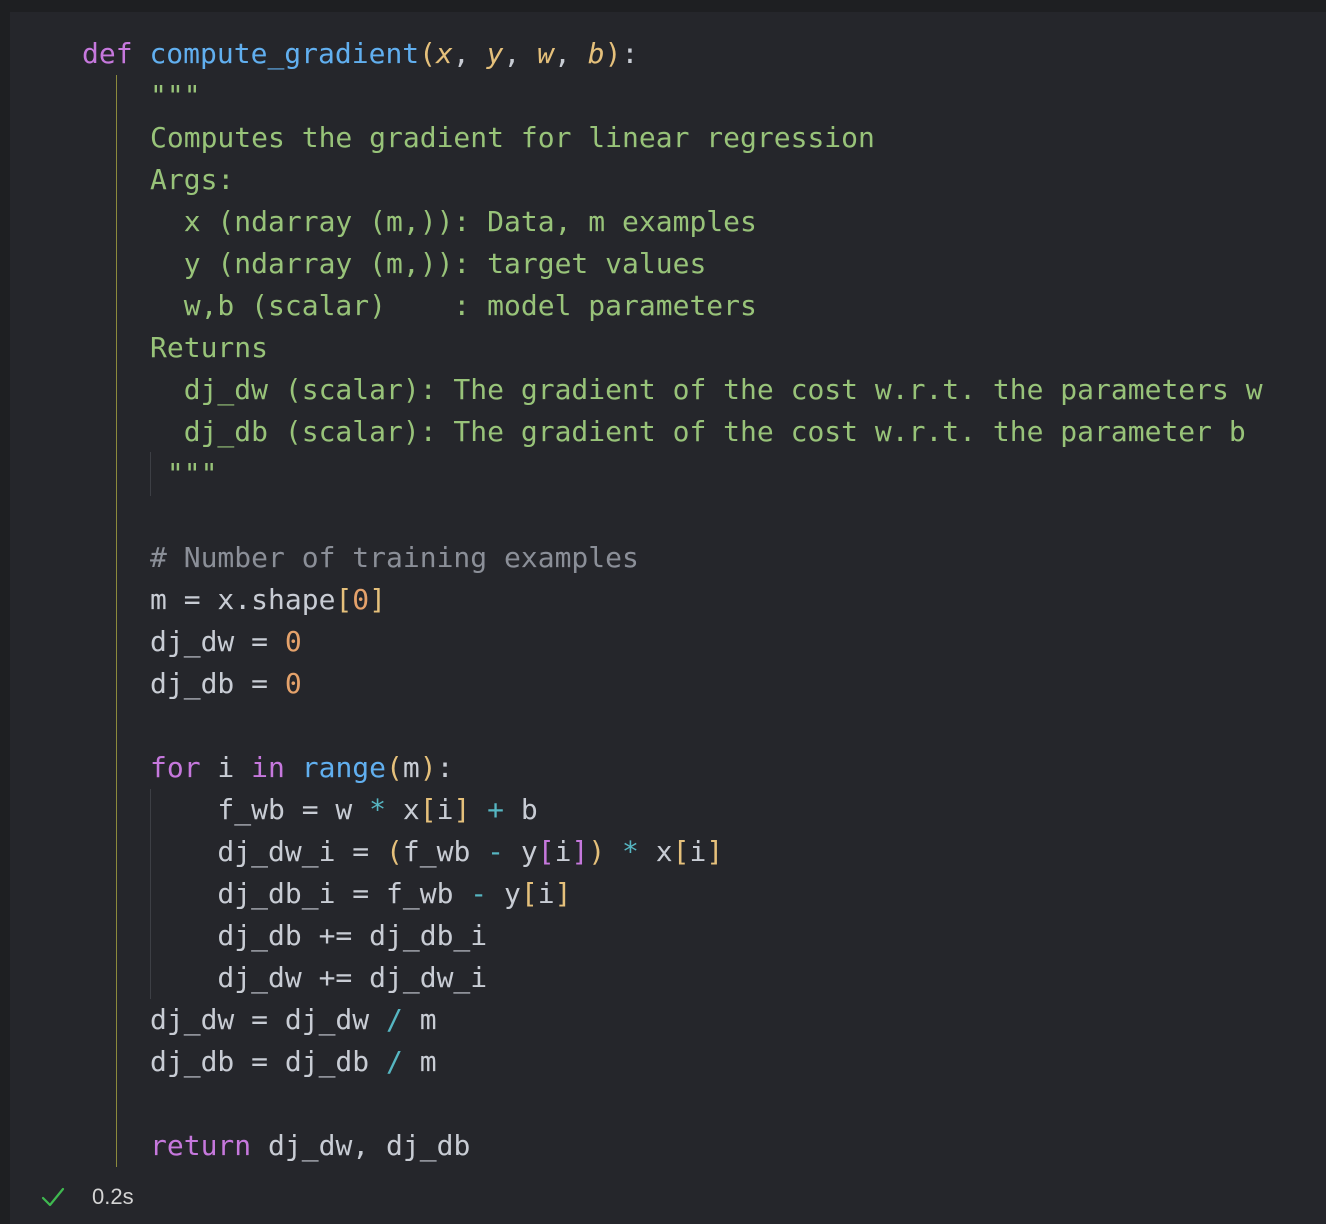  I want to click on code-line: w,b (scalar) : model parameters, so click(453, 306).